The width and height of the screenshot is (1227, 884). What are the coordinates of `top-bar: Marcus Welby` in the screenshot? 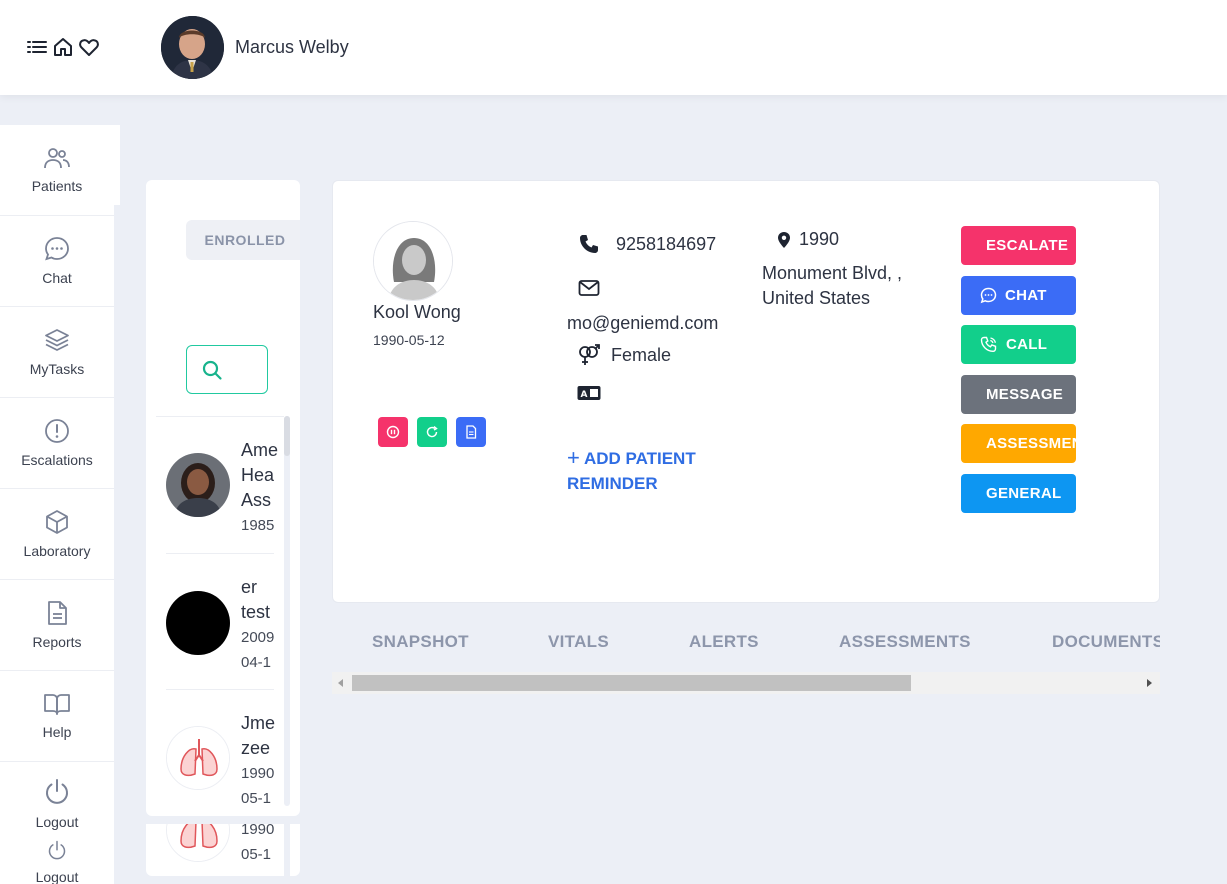 It's located at (613, 47).